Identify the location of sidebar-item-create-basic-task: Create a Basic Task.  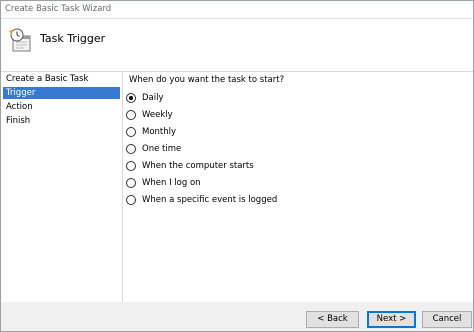
(61, 79).